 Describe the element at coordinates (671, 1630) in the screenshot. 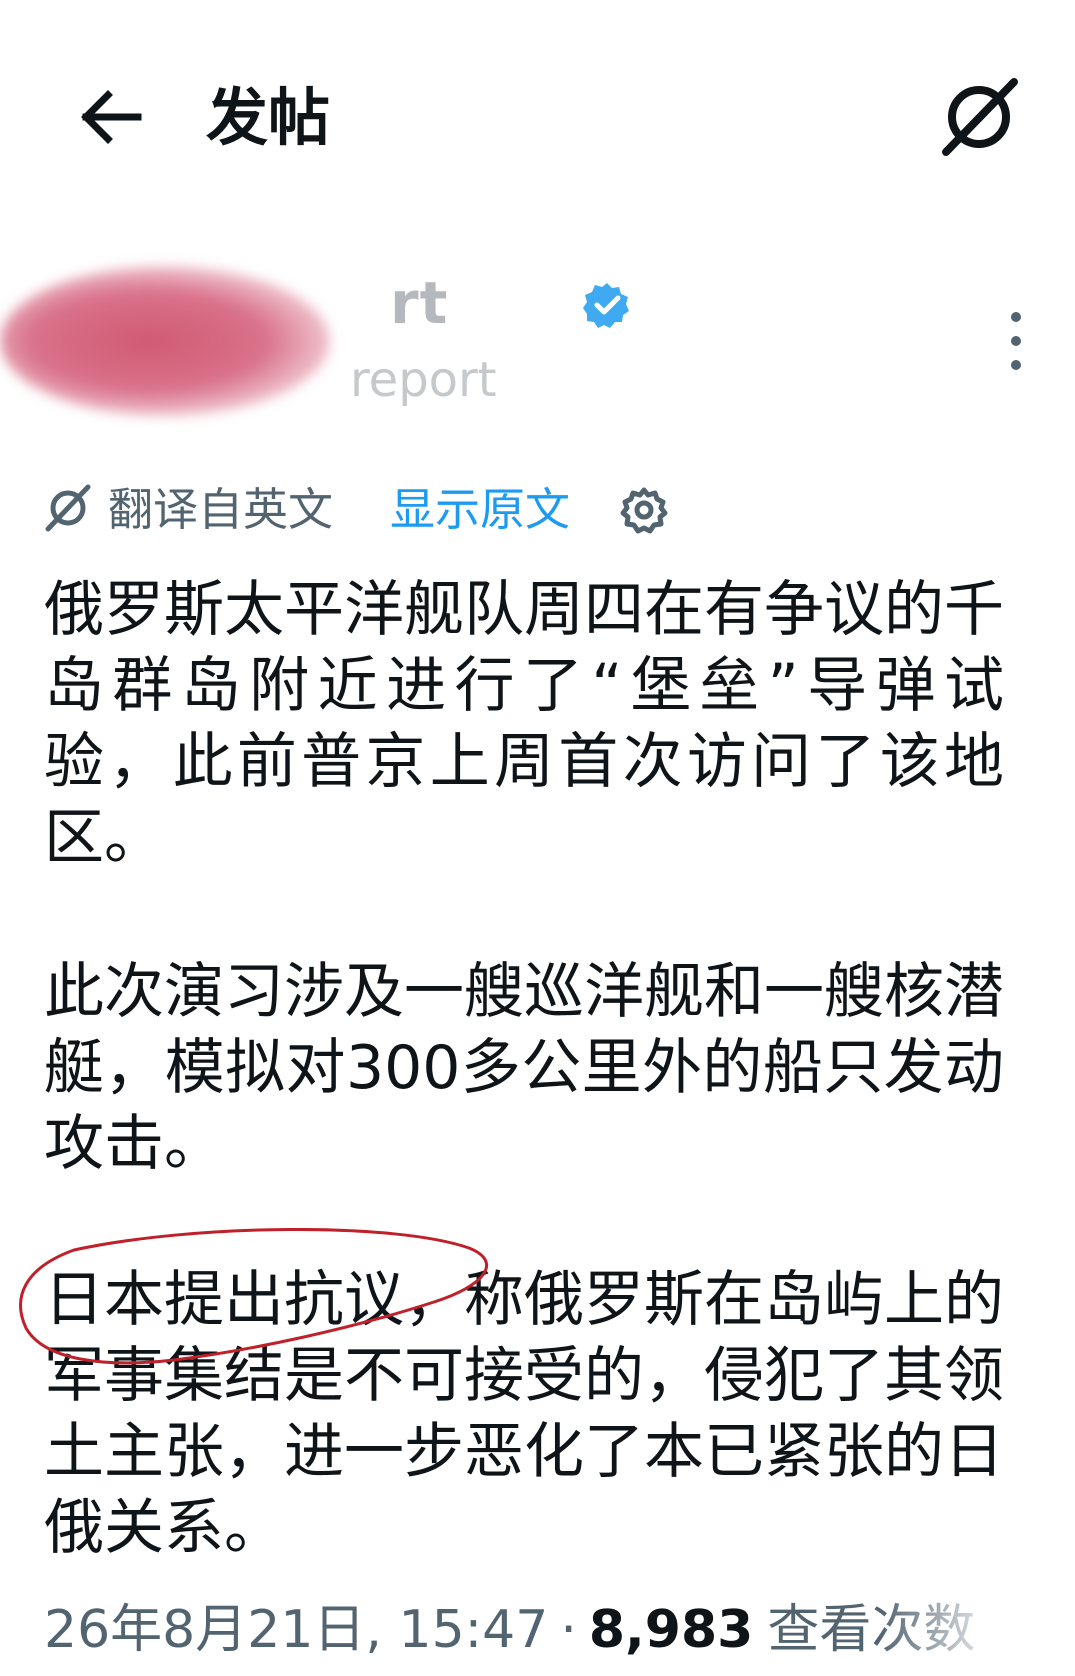

I see `views-count: 8,983` at that location.